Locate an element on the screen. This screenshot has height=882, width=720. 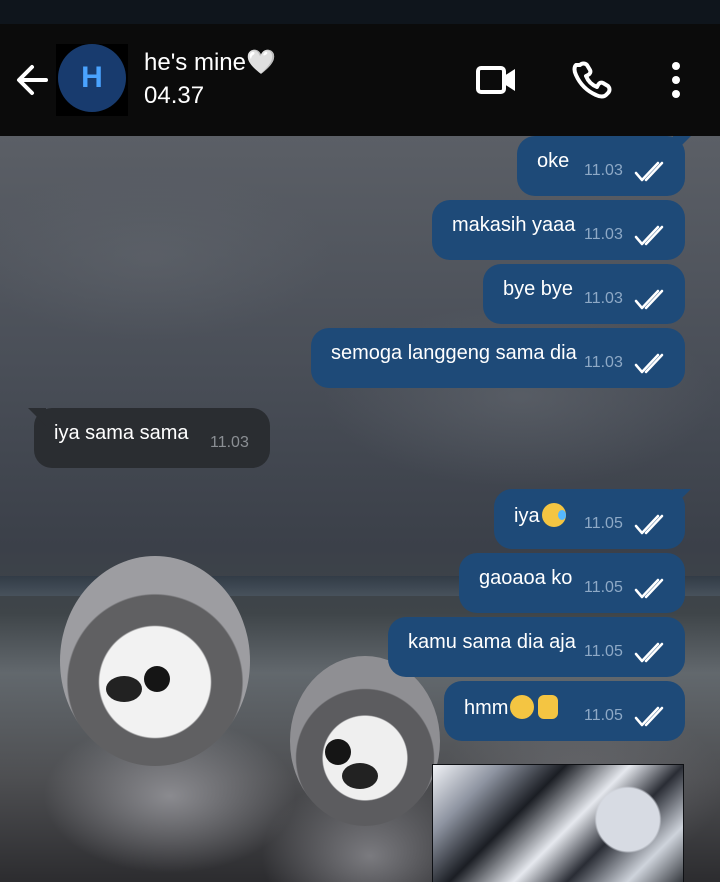
message-bubble: iya sama sama 11.03 is located at coordinates (149, 438).